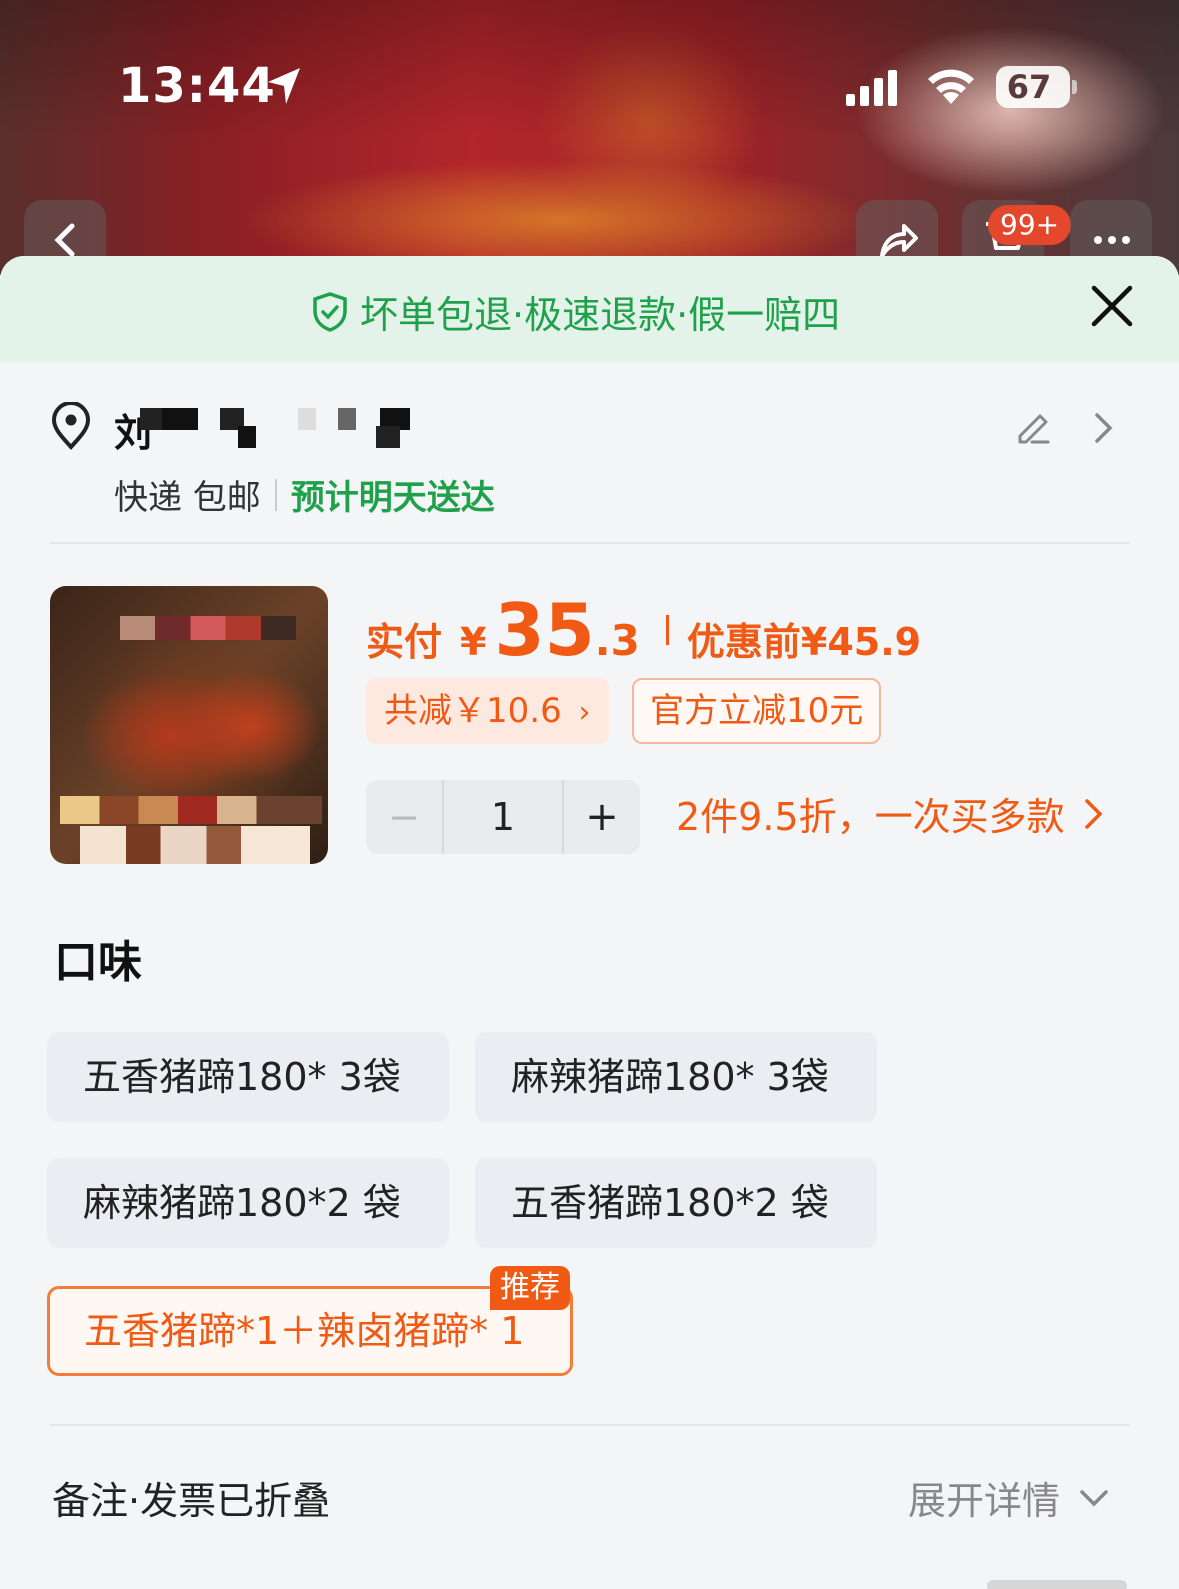  Describe the element at coordinates (330, 311) in the screenshot. I see `shield-check-icon` at that location.